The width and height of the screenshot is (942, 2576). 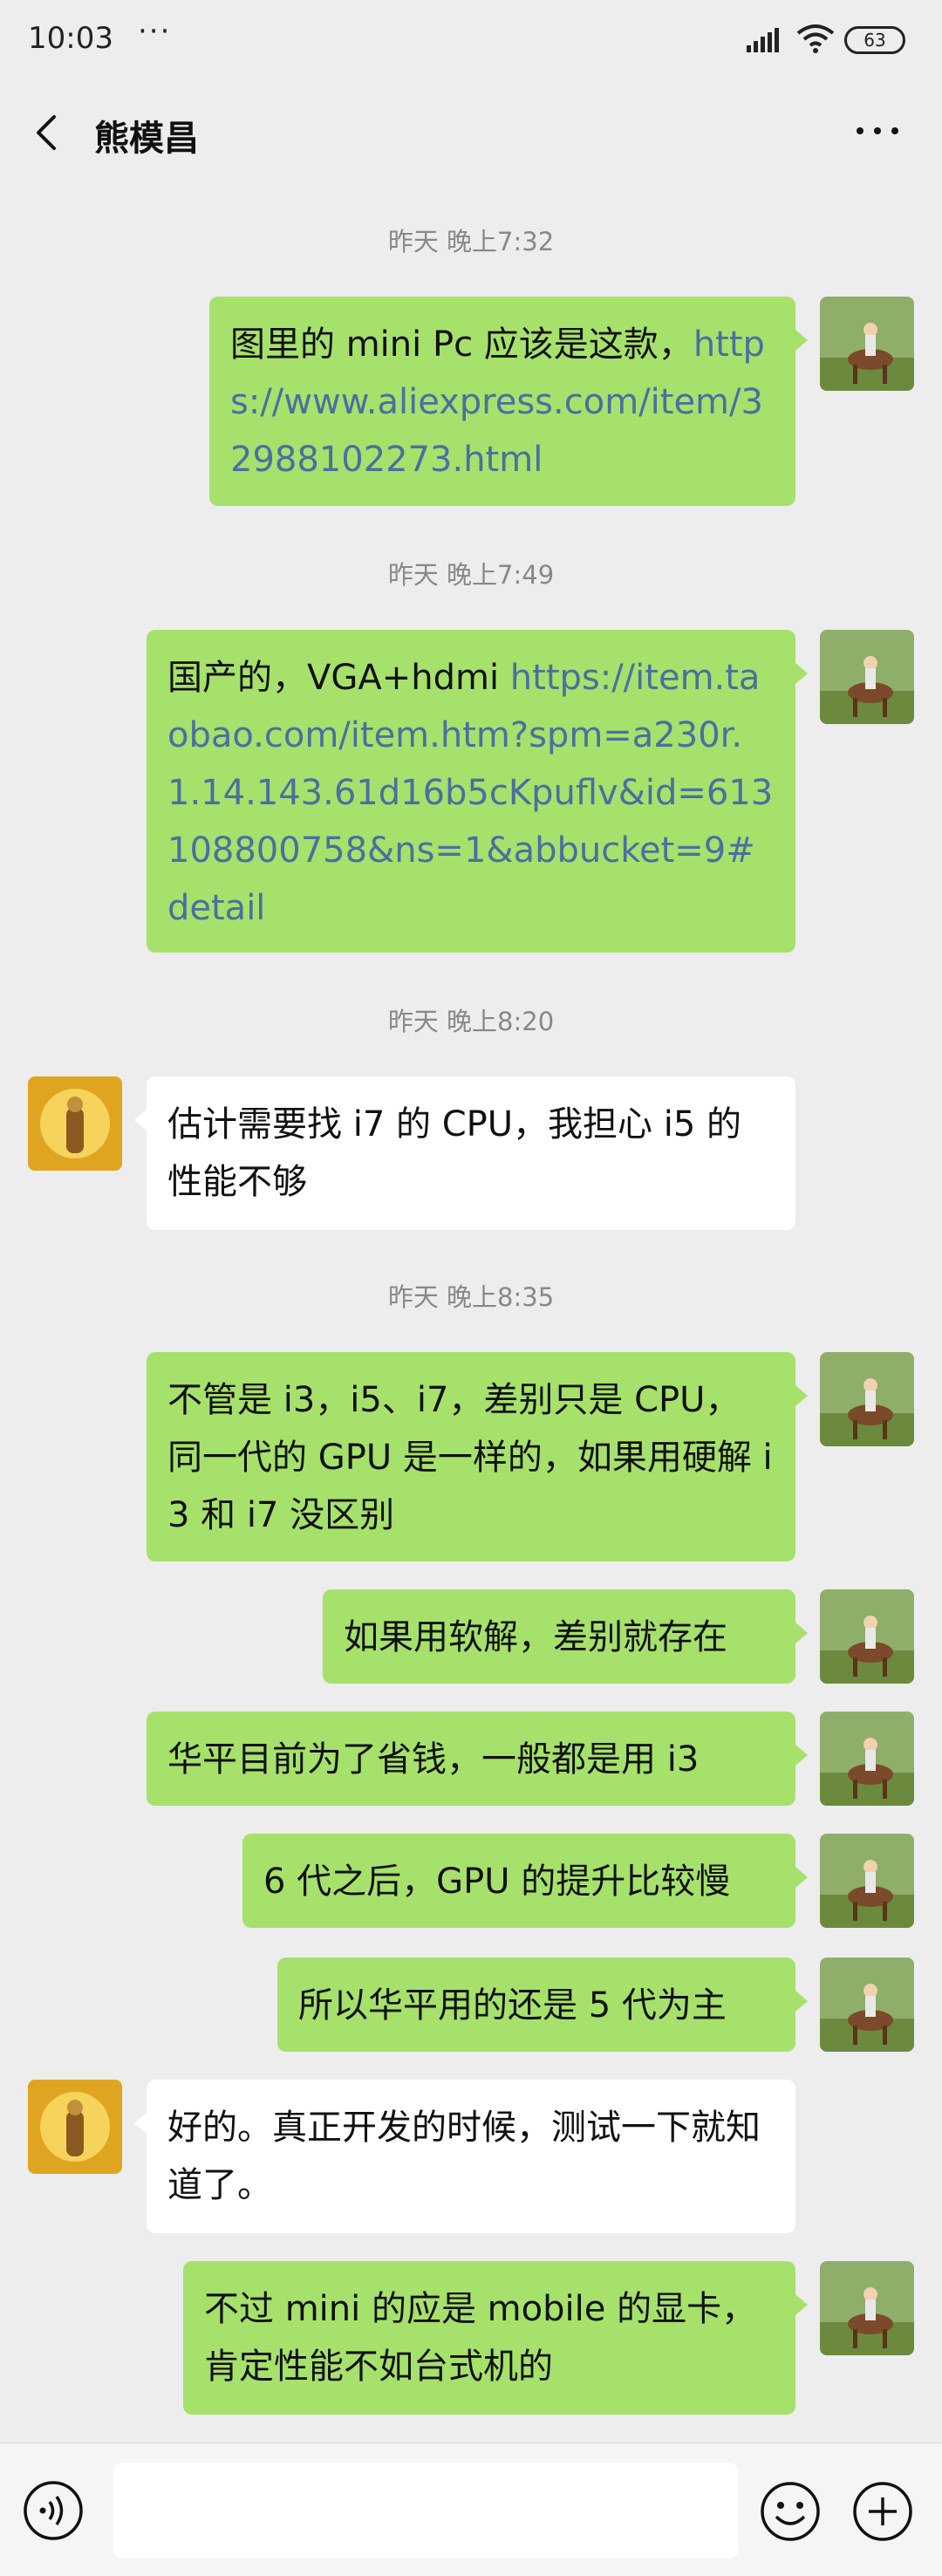 I want to click on message-bubble: 所以华平用的还是 5 代为主, so click(x=542, y=2005).